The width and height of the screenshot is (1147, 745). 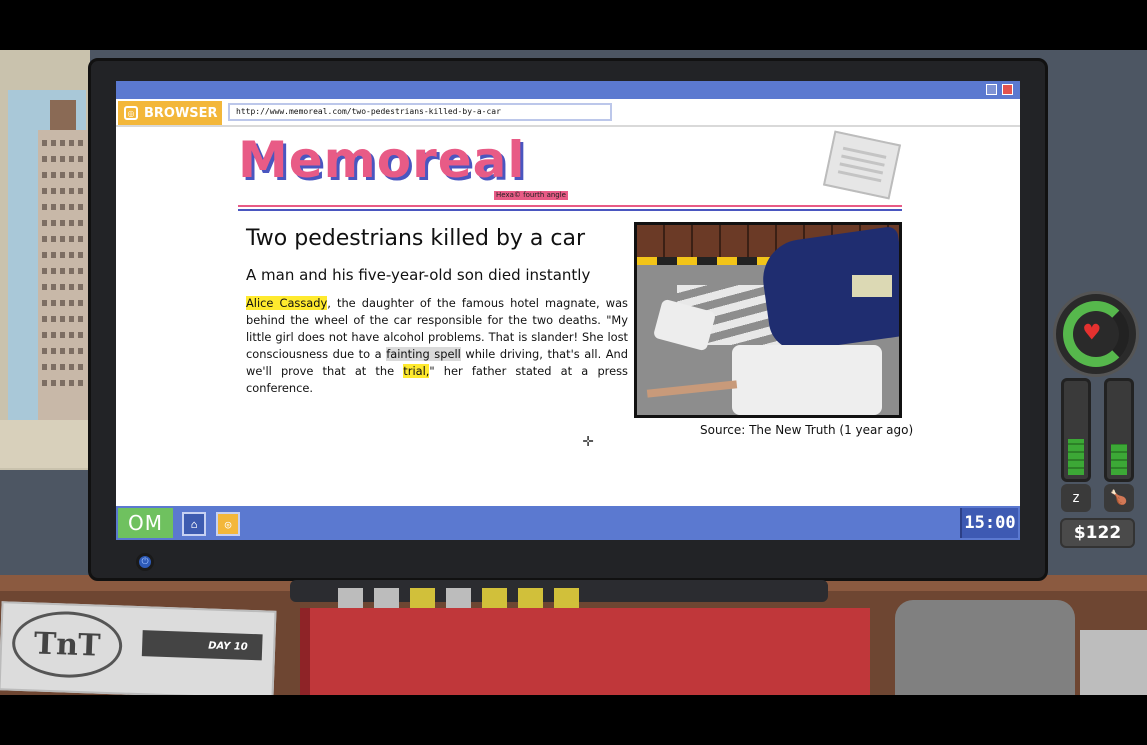 What do you see at coordinates (1076, 498) in the screenshot?
I see `sleep-icon: z` at bounding box center [1076, 498].